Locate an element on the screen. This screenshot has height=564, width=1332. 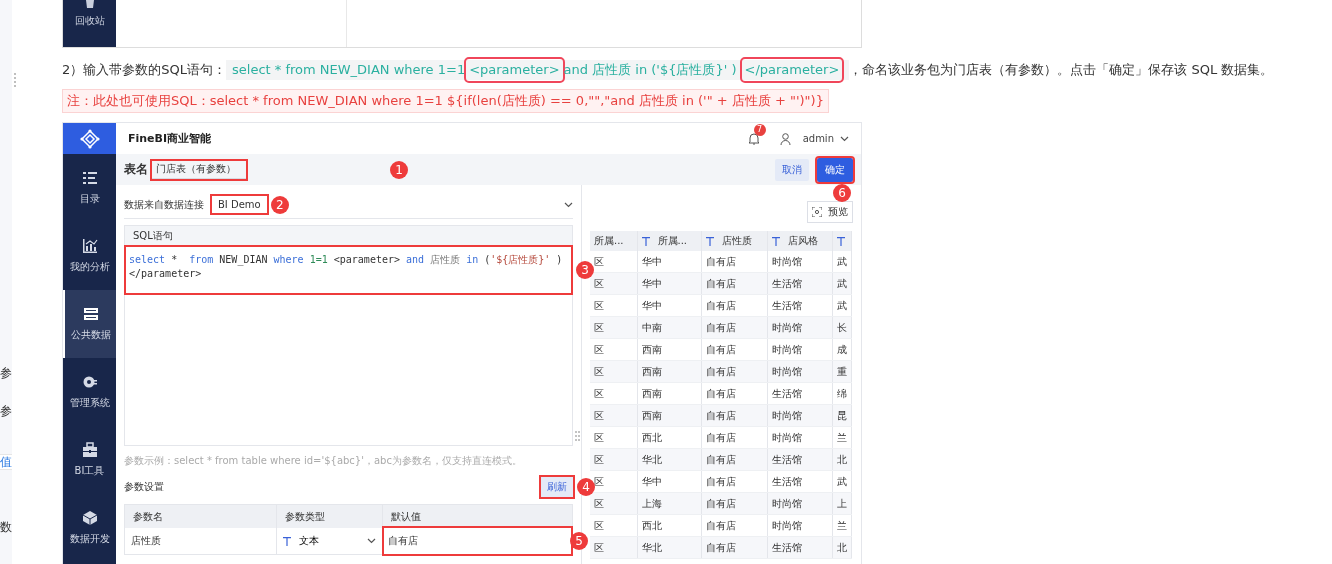
code-text: select * from NEW_DIAN where 1=1 is located at coordinates (349, 70).